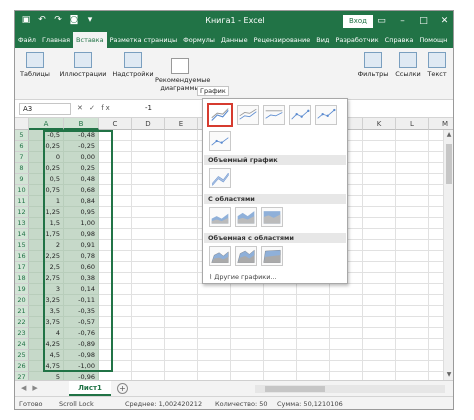  Describe the element at coordinates (295, 389) in the screenshot. I see `horizontal-scroll-thumb` at that location.